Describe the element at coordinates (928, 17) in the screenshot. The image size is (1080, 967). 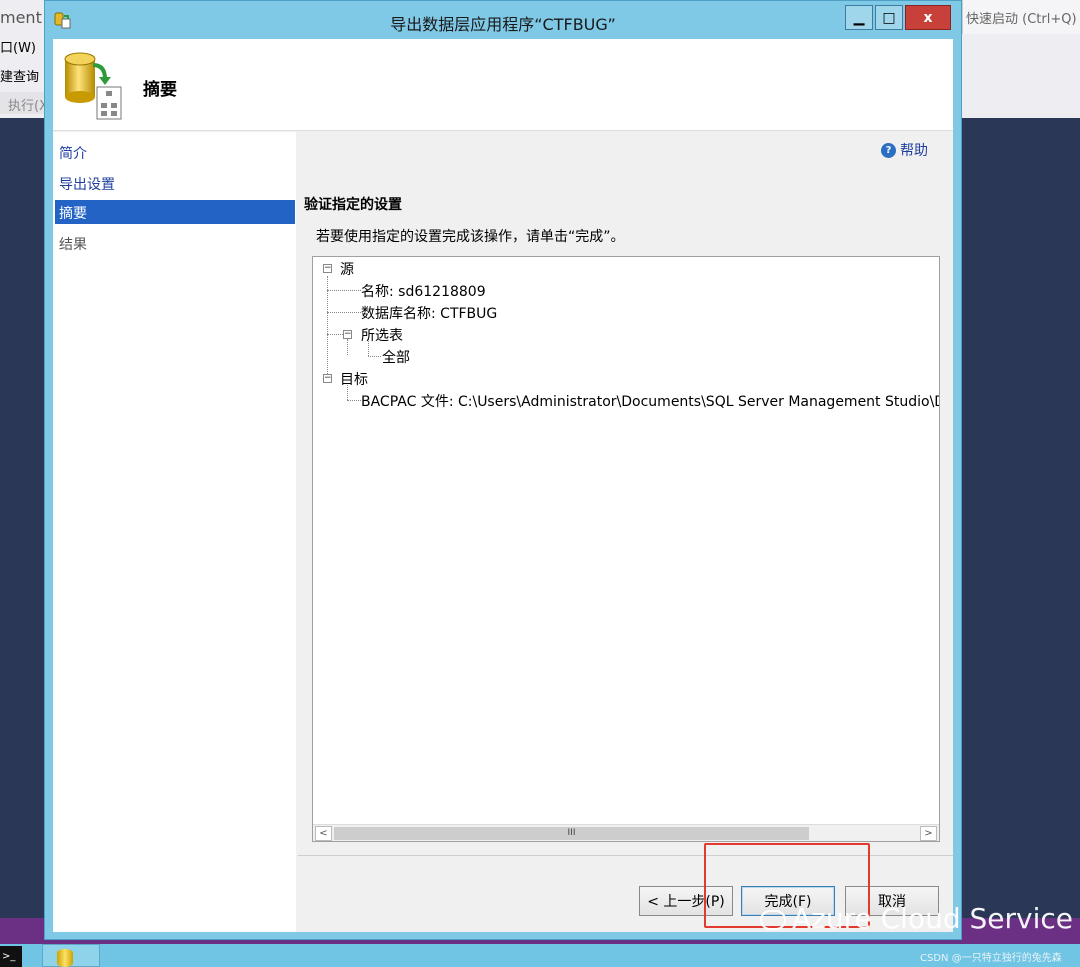
I see `close-button: x` at that location.